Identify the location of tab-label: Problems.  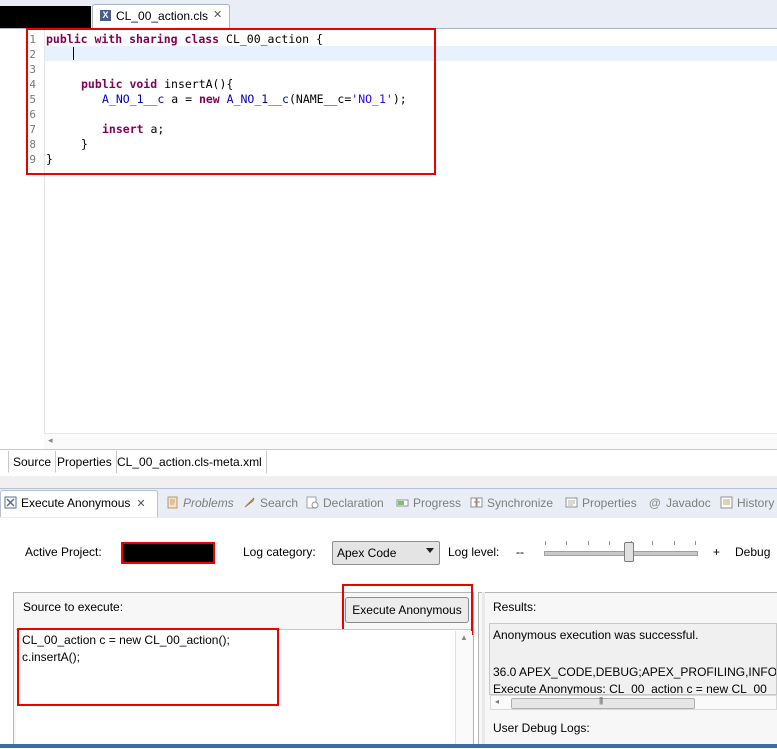
(208, 503).